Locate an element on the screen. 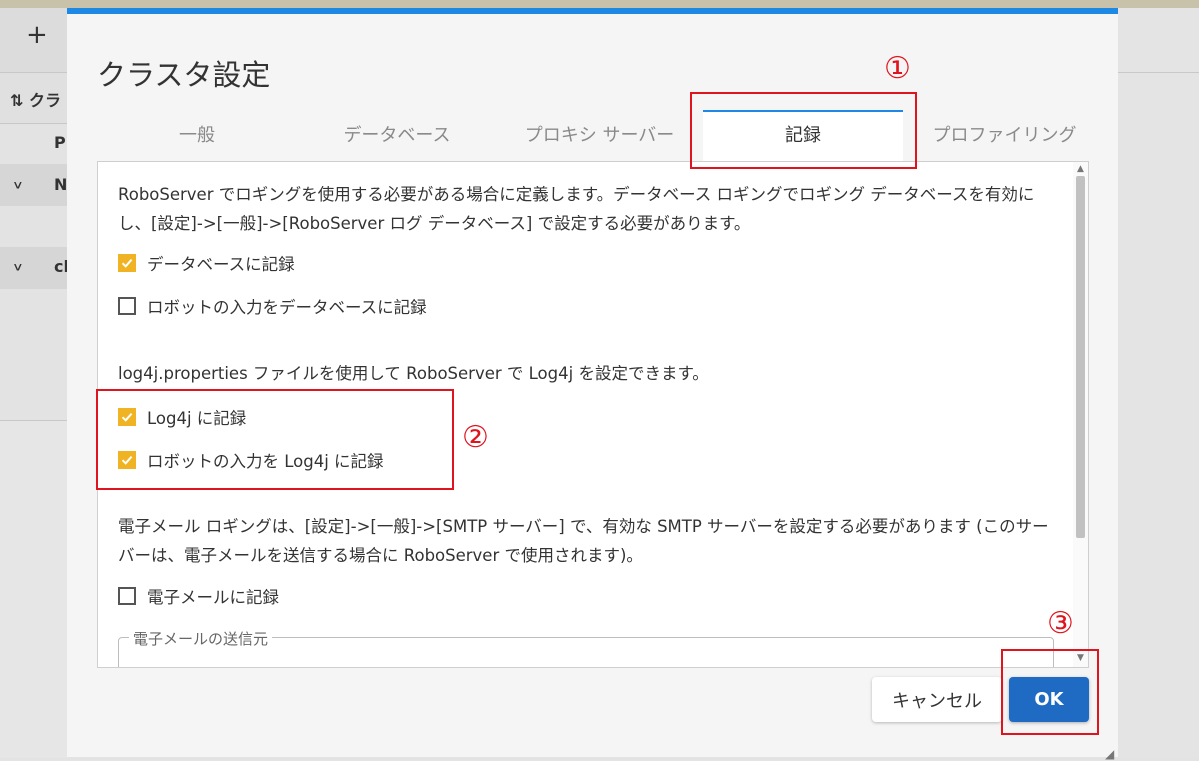  divider is located at coordinates (1158, 72).